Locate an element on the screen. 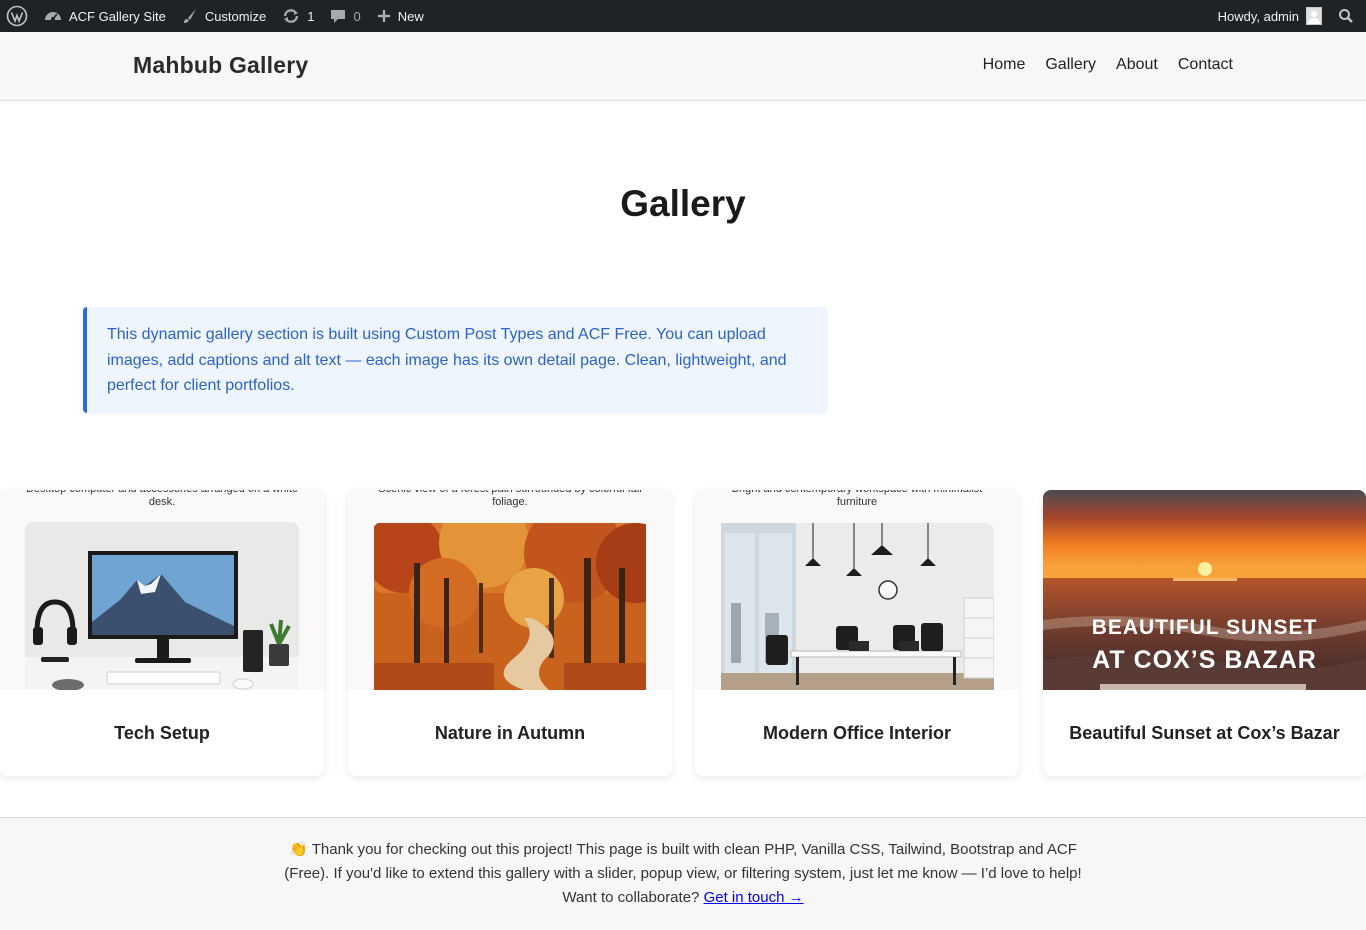 This screenshot has height=930, width=1366. site-name-label: ACF Gallery Site is located at coordinates (117, 16).